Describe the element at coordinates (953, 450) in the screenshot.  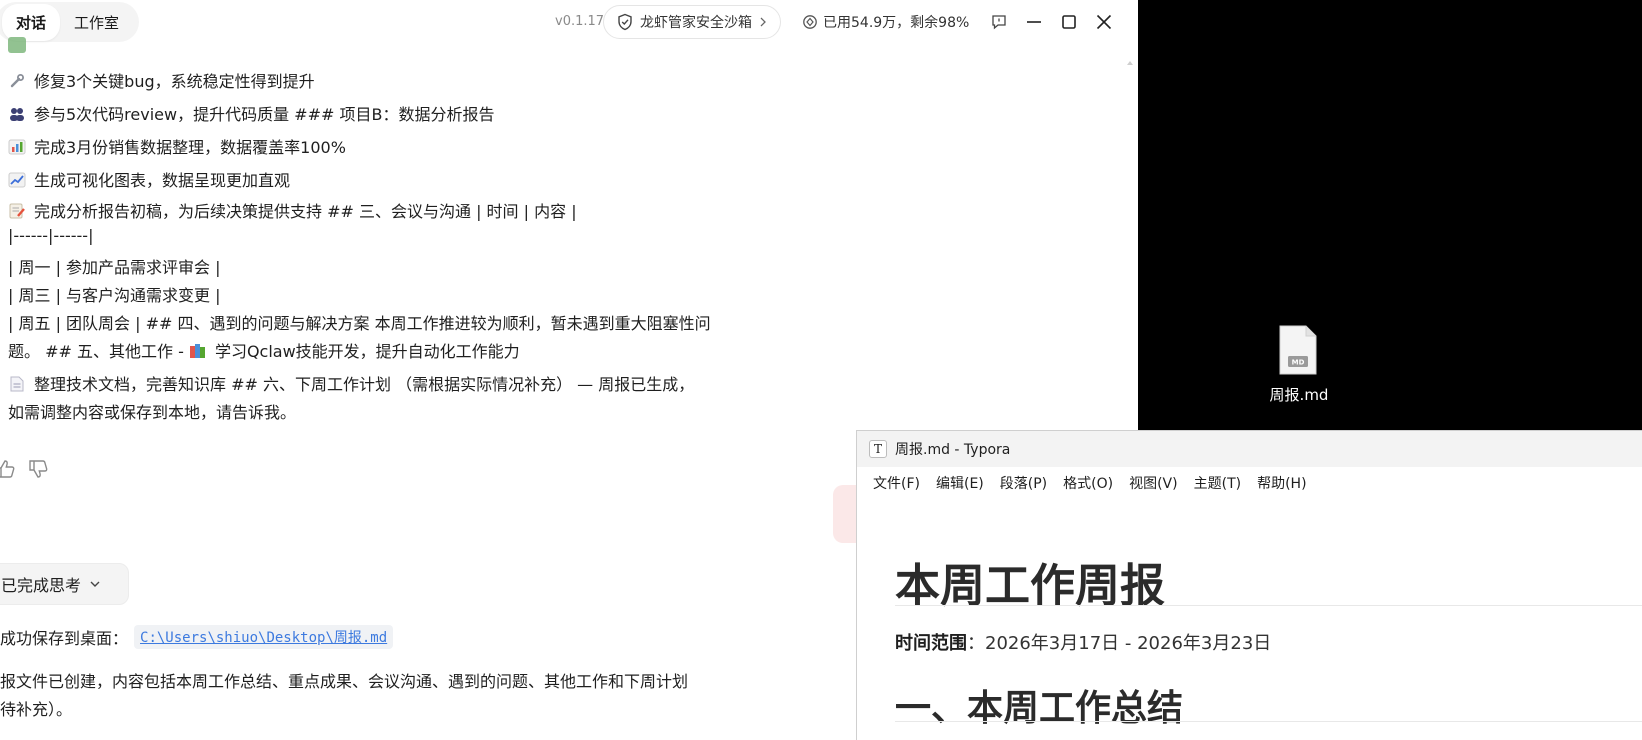
I see `typora-title: 周报.md - Typora` at that location.